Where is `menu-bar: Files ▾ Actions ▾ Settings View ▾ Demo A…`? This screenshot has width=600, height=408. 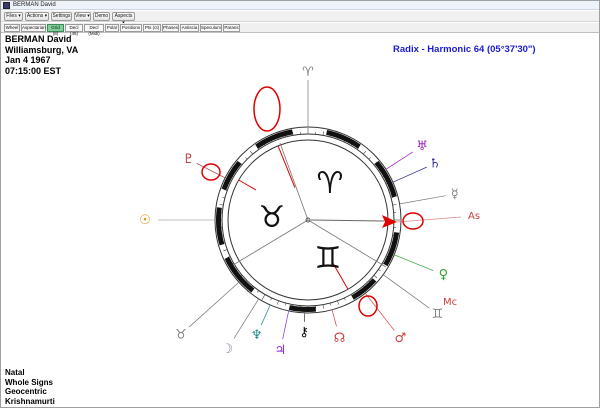 menu-bar: Files ▾ Actions ▾ Settings View ▾ Demo A… is located at coordinates (300, 18).